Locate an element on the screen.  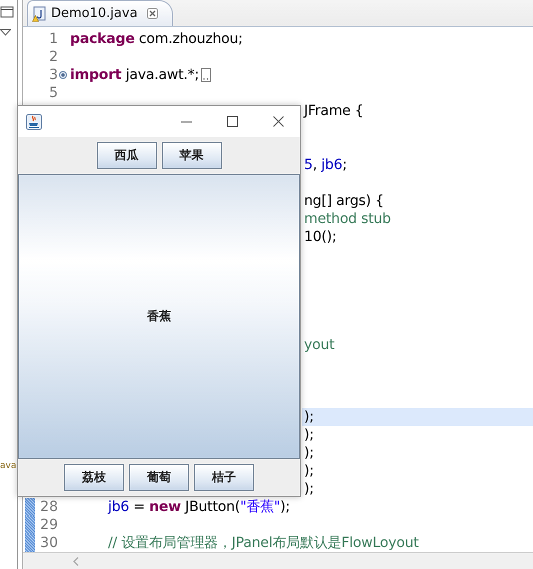
line-number: 1 is located at coordinates (53, 39).